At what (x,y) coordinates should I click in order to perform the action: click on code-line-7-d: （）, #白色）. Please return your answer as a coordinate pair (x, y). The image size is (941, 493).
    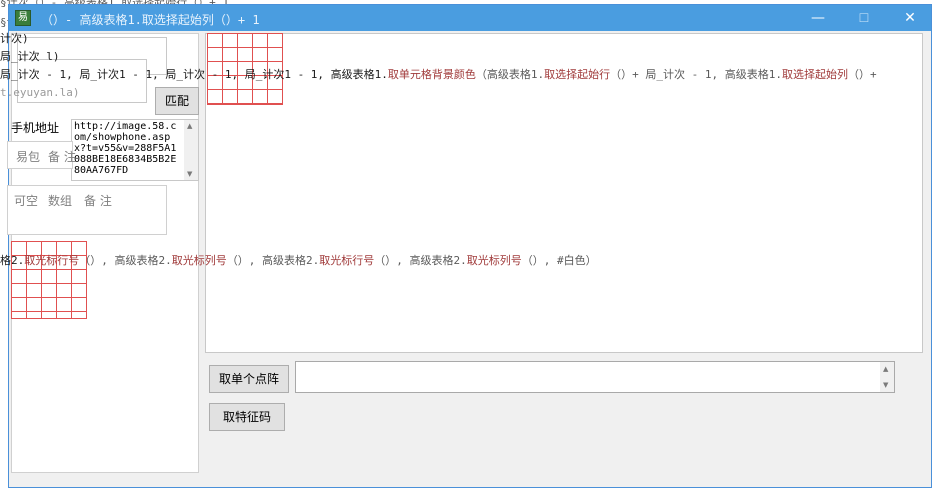
    Looking at the image, I should click on (559, 260).